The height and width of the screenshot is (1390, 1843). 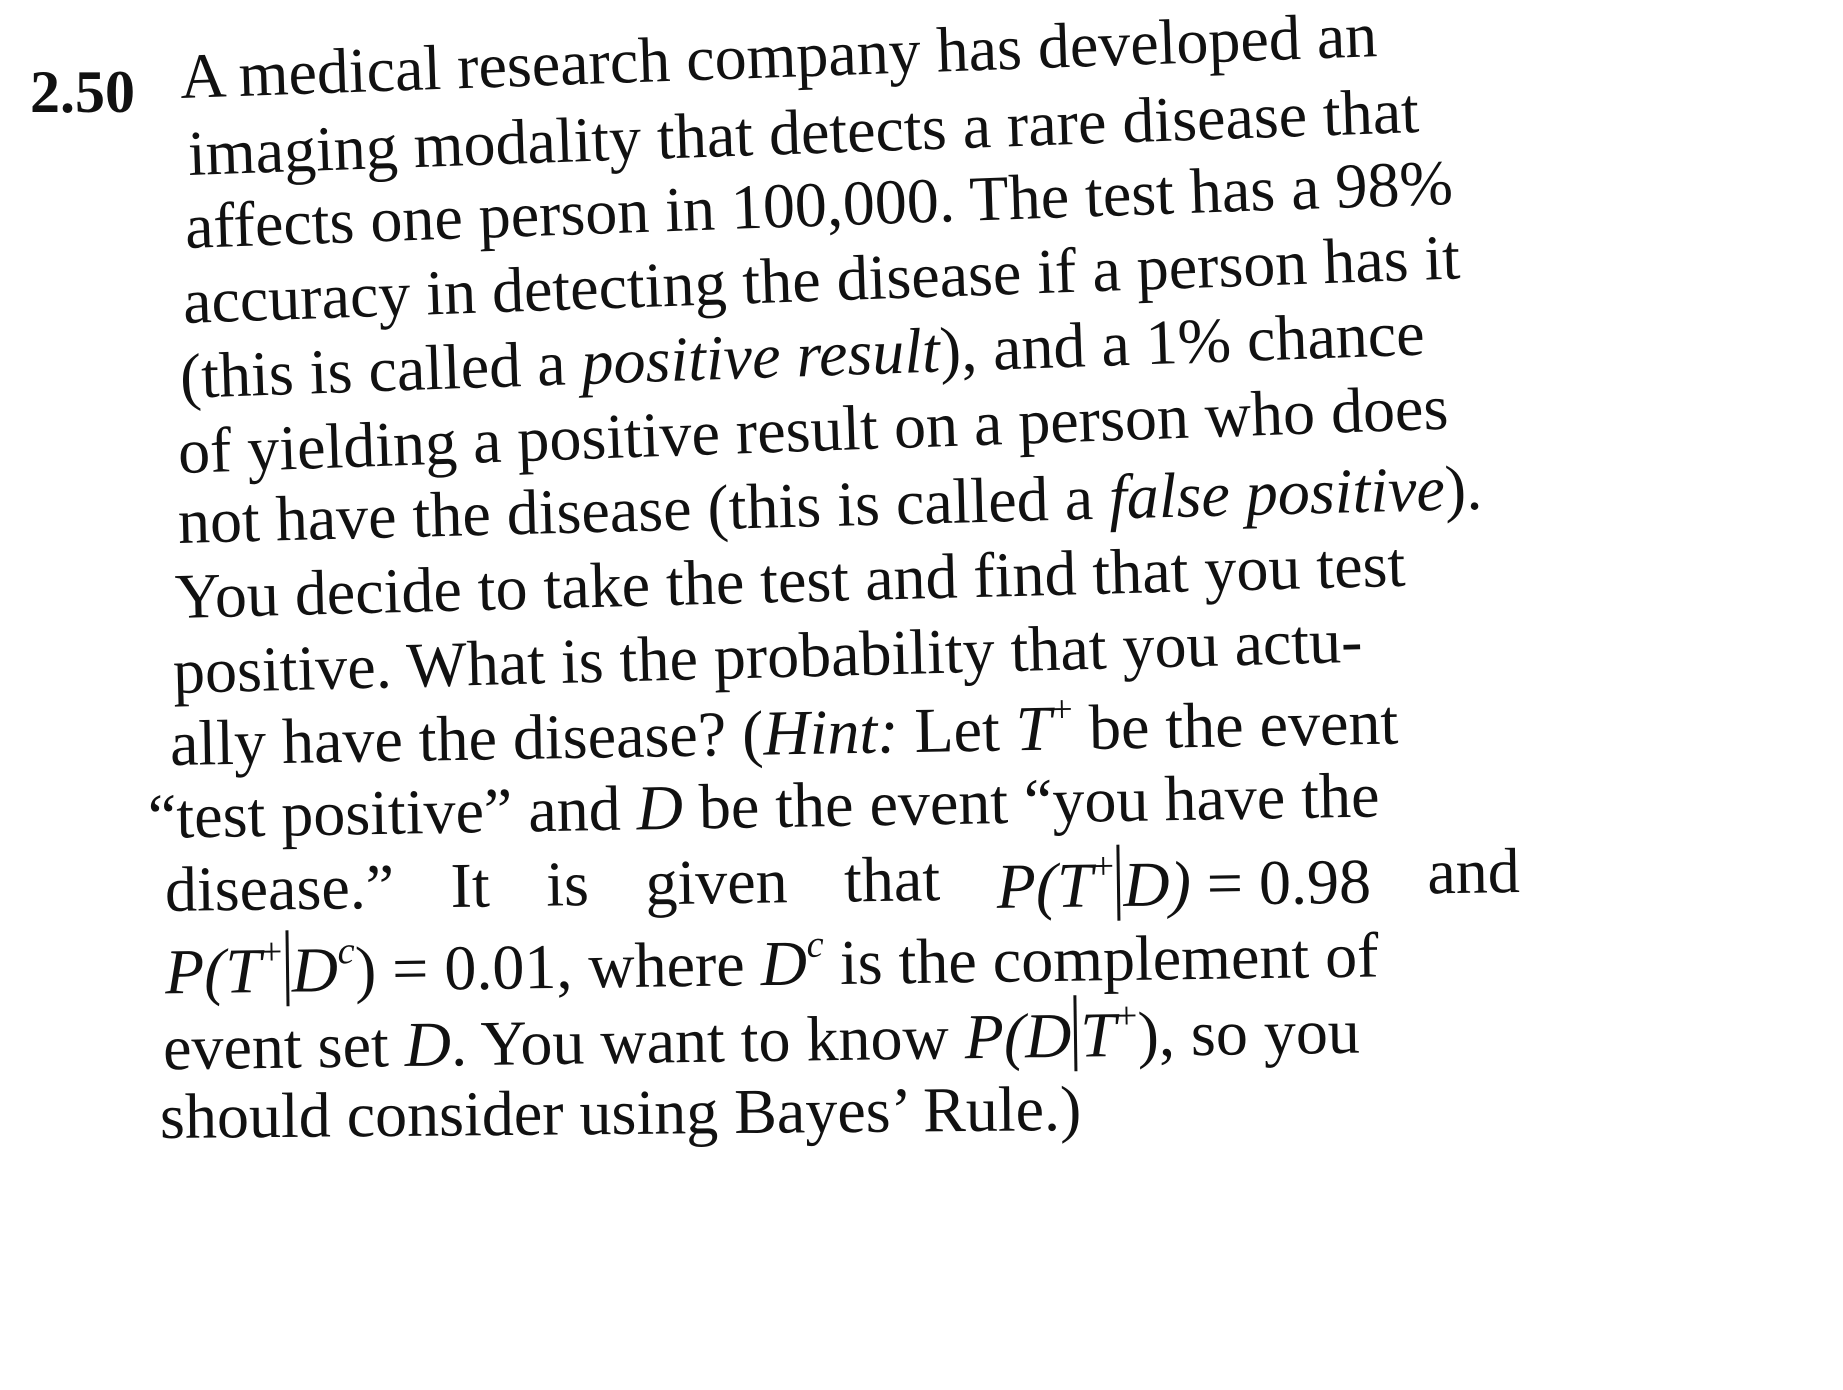 I want to click on text: , so you, so click(x=1259, y=1032).